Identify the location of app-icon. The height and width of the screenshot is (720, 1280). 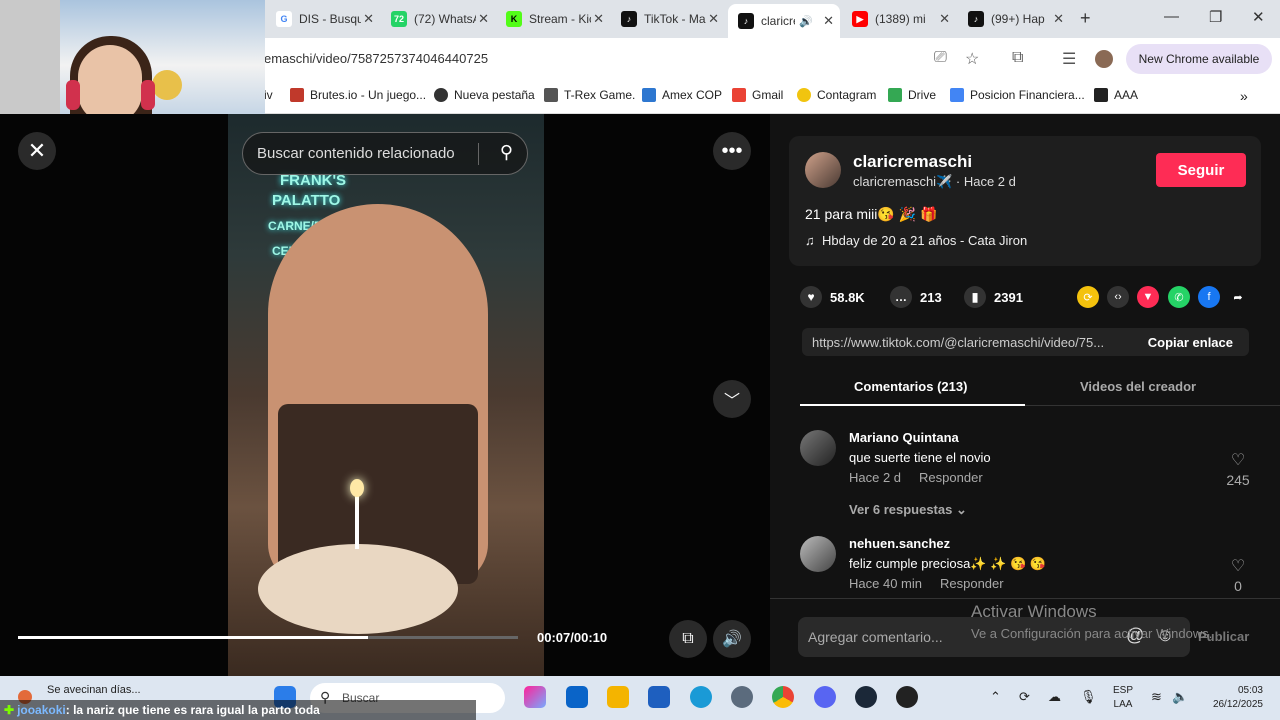
(907, 697).